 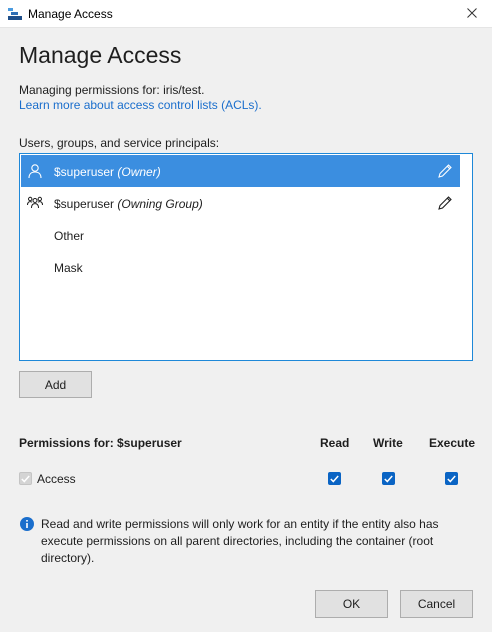 What do you see at coordinates (240, 267) in the screenshot?
I see `list-item-mask: Mask` at bounding box center [240, 267].